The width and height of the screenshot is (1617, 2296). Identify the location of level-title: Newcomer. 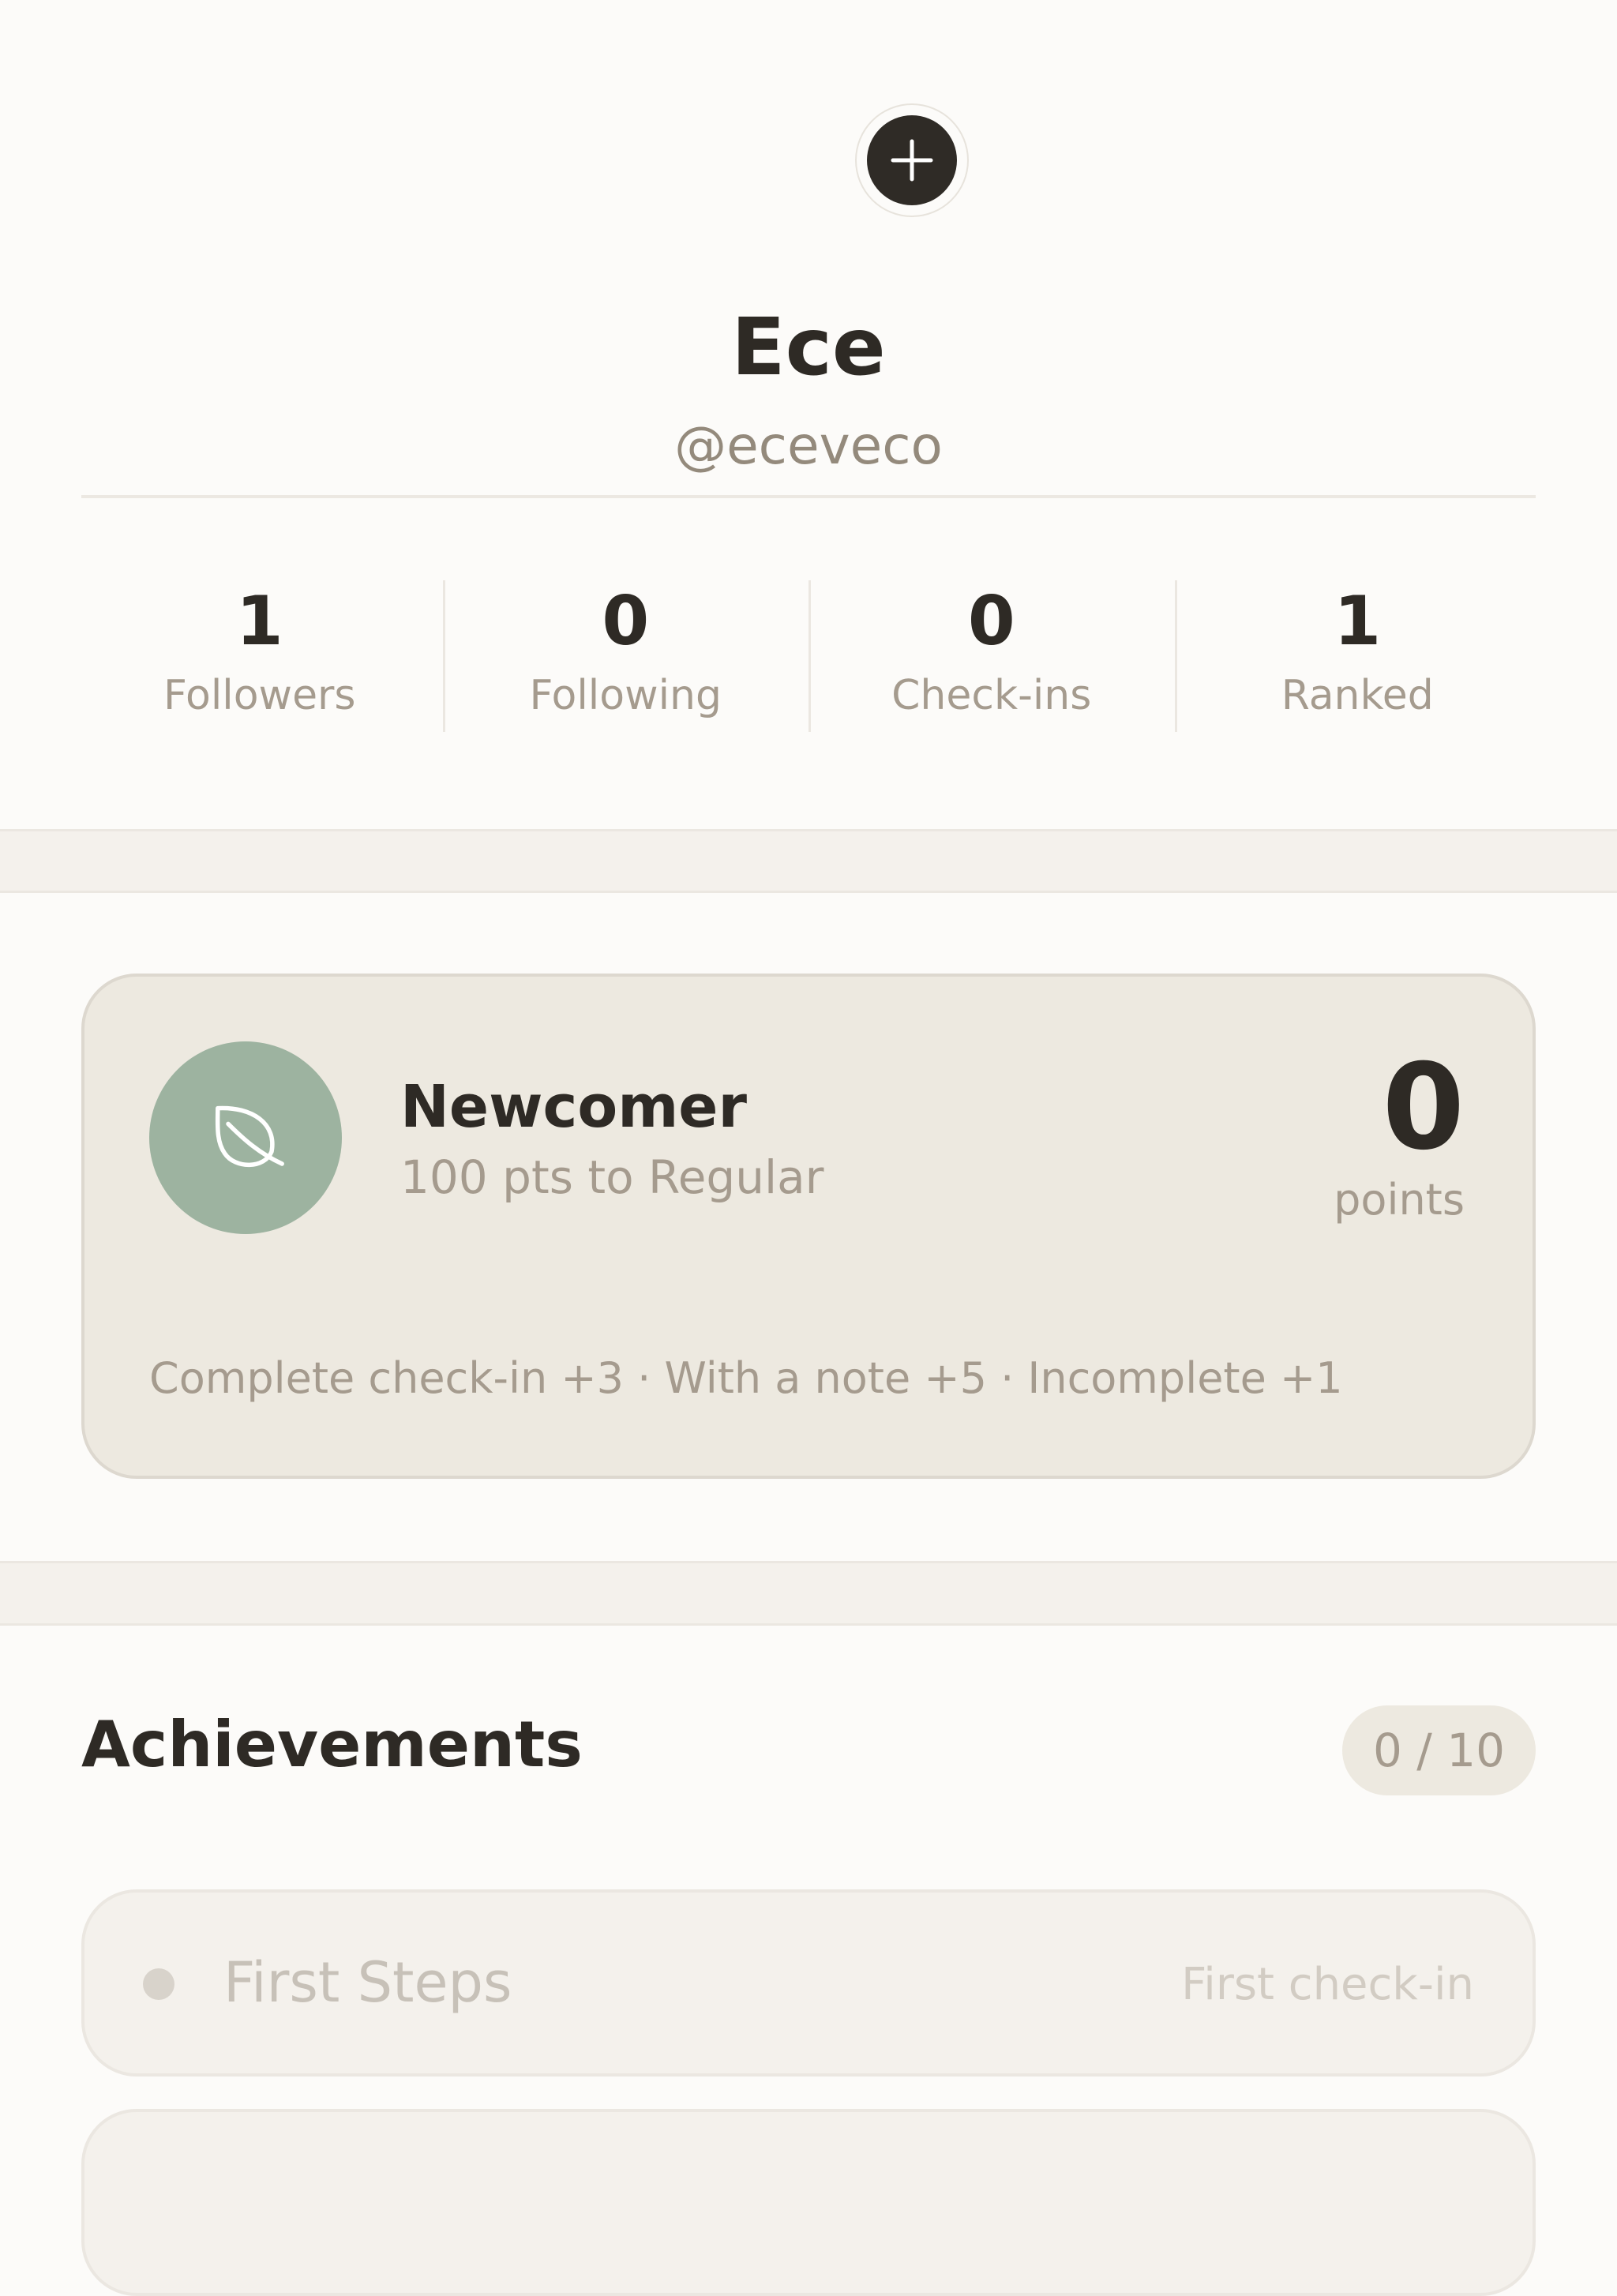
(573, 1107).